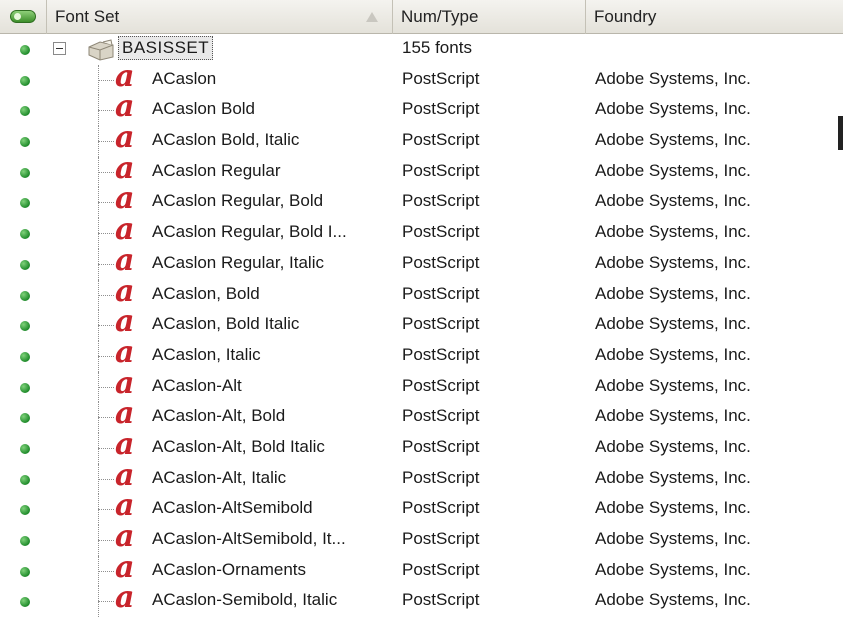  I want to click on column-header-font-set: Font Set, so click(220, 17).